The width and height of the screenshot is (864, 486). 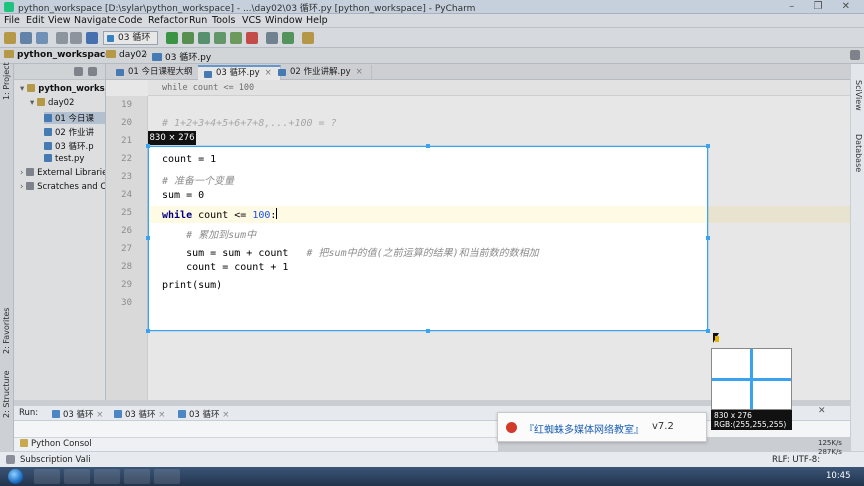 I want to click on status-message: Subscription Vali, so click(x=55, y=460).